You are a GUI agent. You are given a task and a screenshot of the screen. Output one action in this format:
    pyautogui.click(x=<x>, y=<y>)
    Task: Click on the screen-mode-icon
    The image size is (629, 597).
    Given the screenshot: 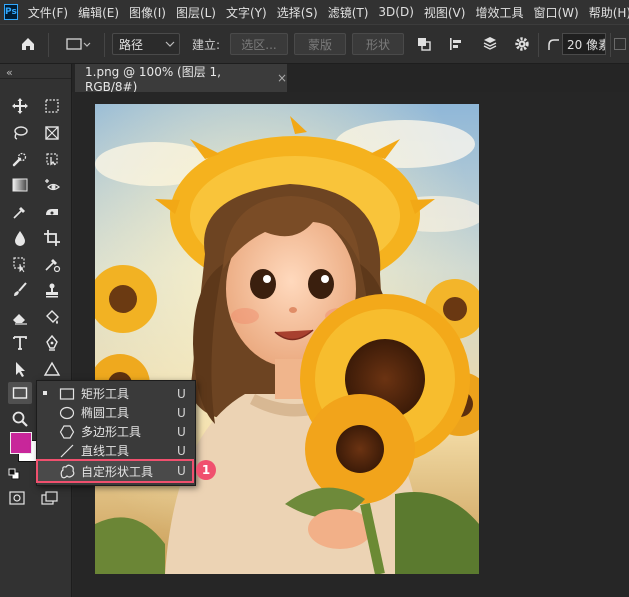 What is the action you would take?
    pyautogui.click(x=49, y=498)
    